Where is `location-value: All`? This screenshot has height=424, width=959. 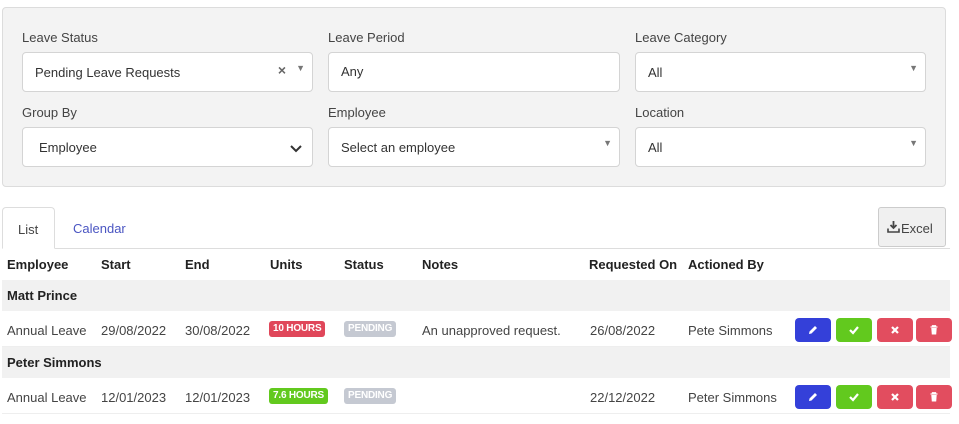 location-value: All is located at coordinates (655, 147).